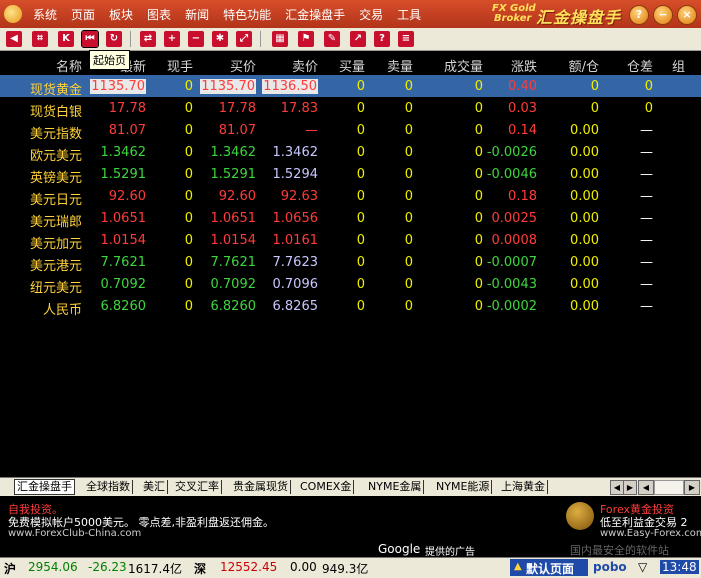  What do you see at coordinates (332, 39) in the screenshot?
I see `edit-icon: ✎` at bounding box center [332, 39].